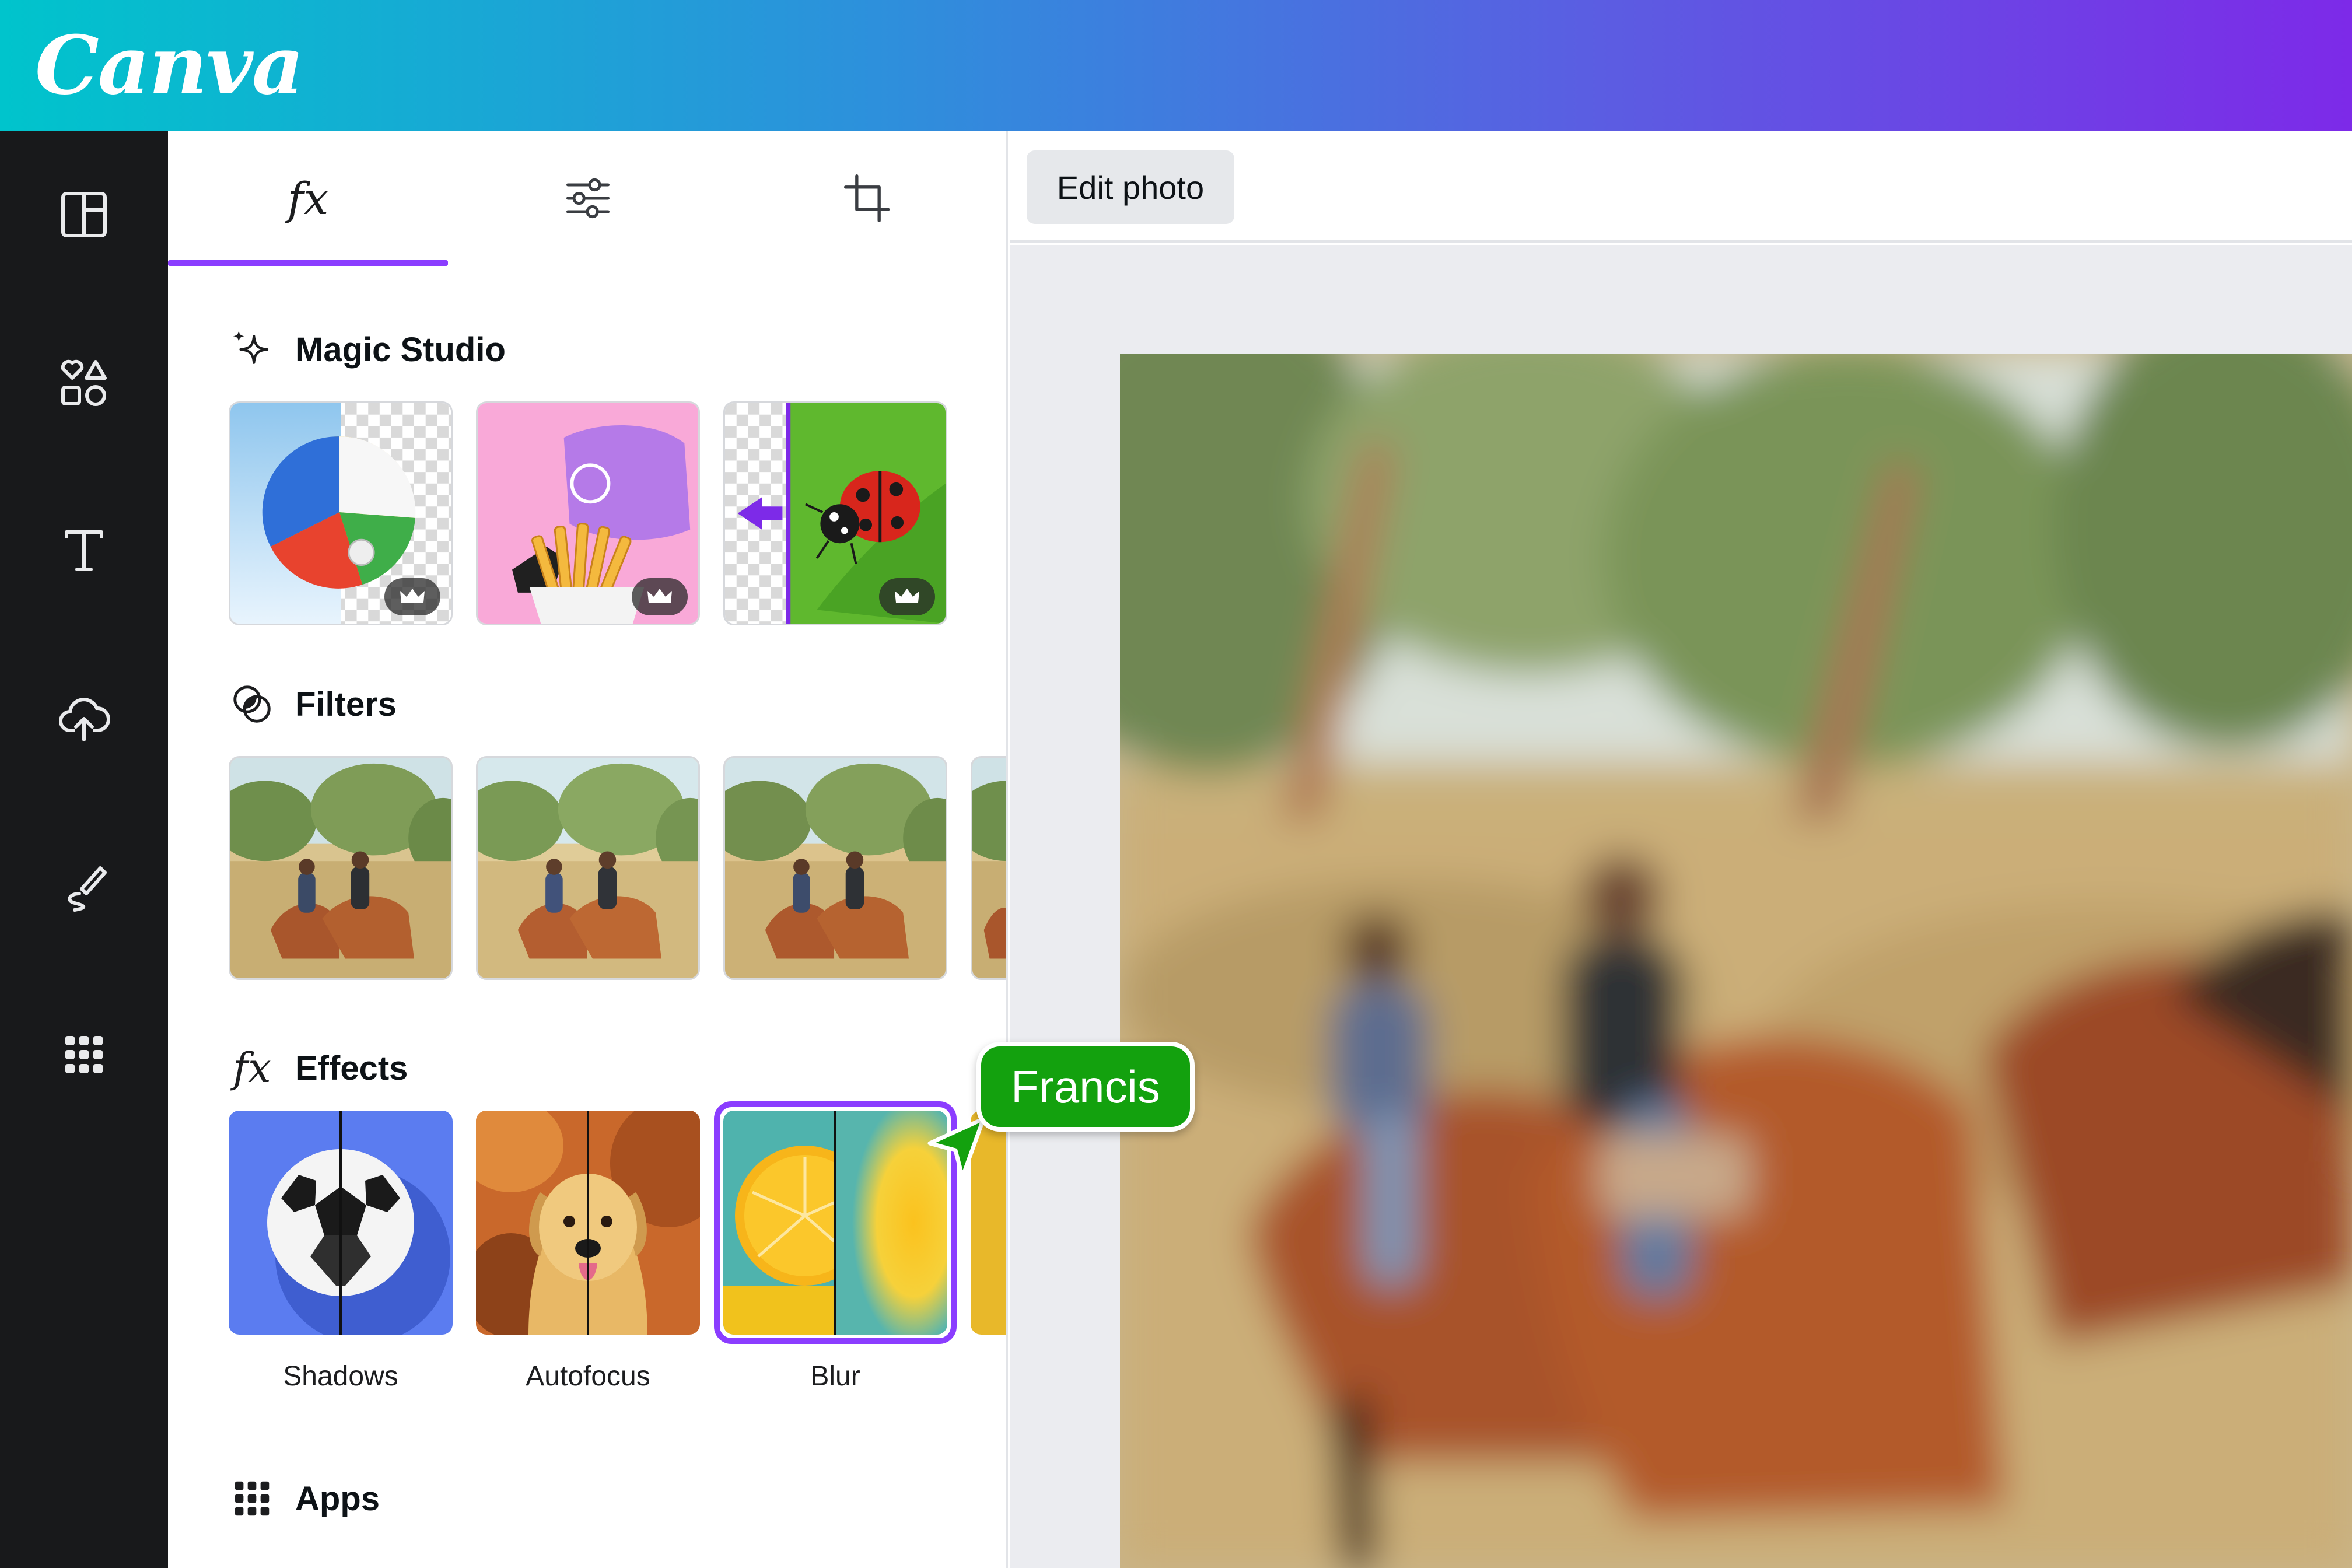  Describe the element at coordinates (835, 1377) in the screenshot. I see `effect-label-blur: Blur` at that location.